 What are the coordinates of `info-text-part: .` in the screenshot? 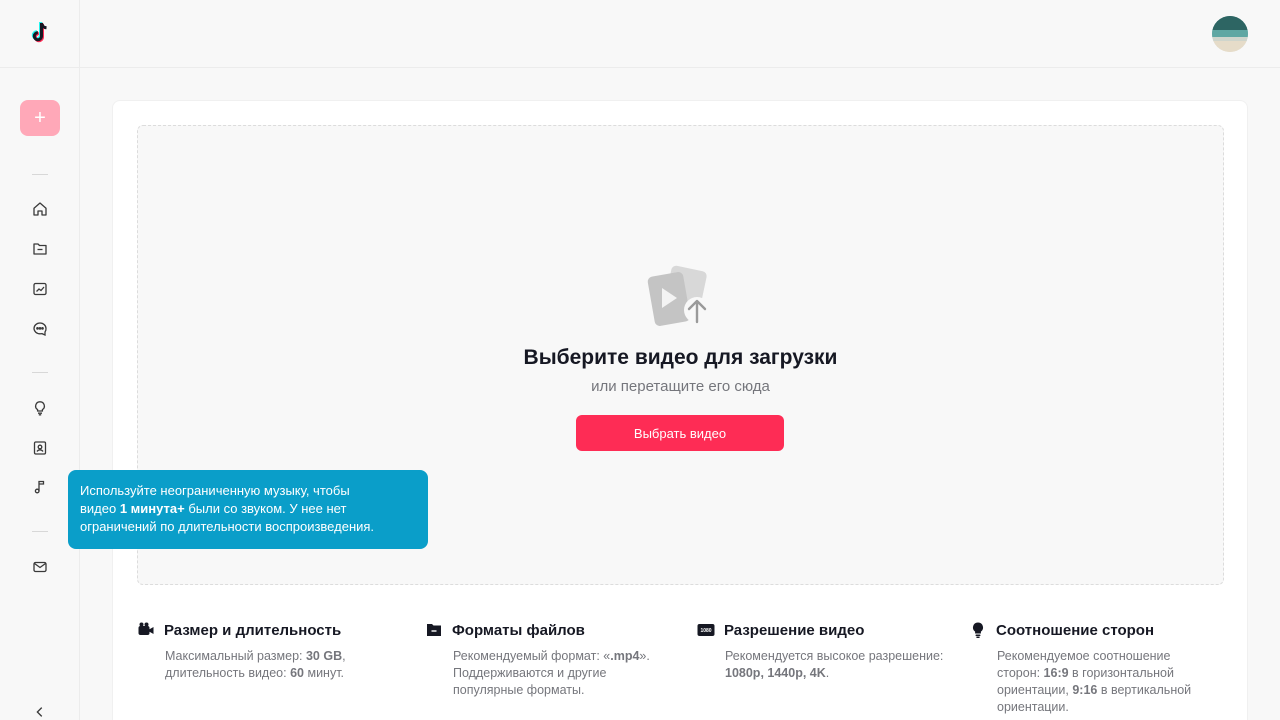 It's located at (827, 673).